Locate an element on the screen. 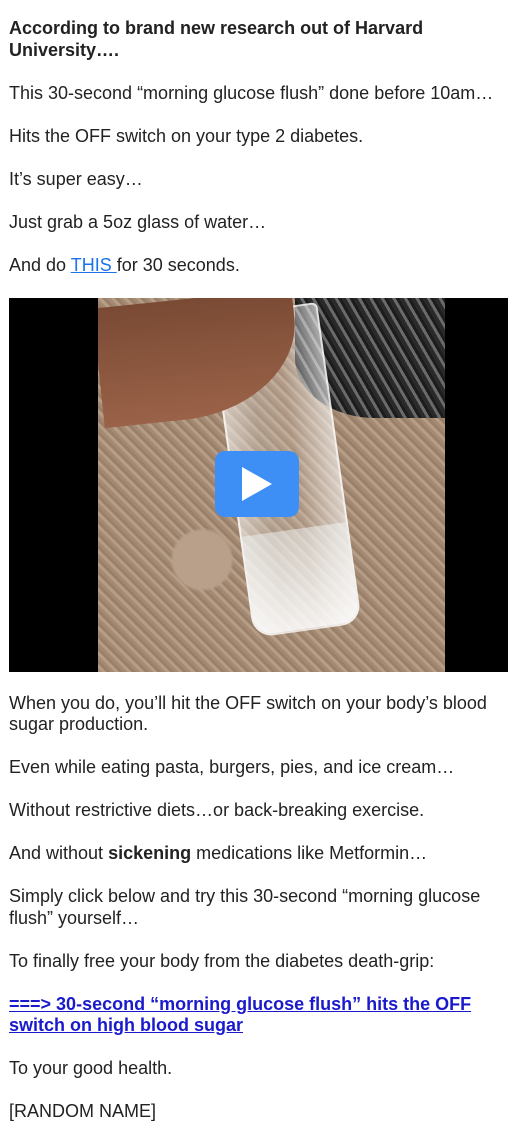 This screenshot has height=1146, width=518. bold-text: sickening is located at coordinates (150, 853).